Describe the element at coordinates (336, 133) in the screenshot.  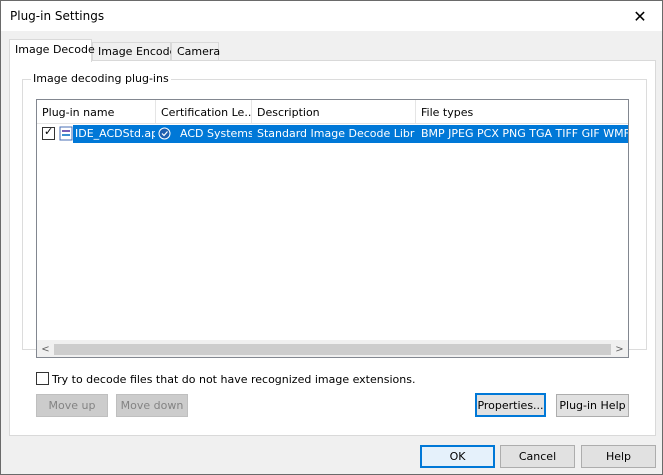
I see `description-cell: Standard Image Decode Library` at that location.